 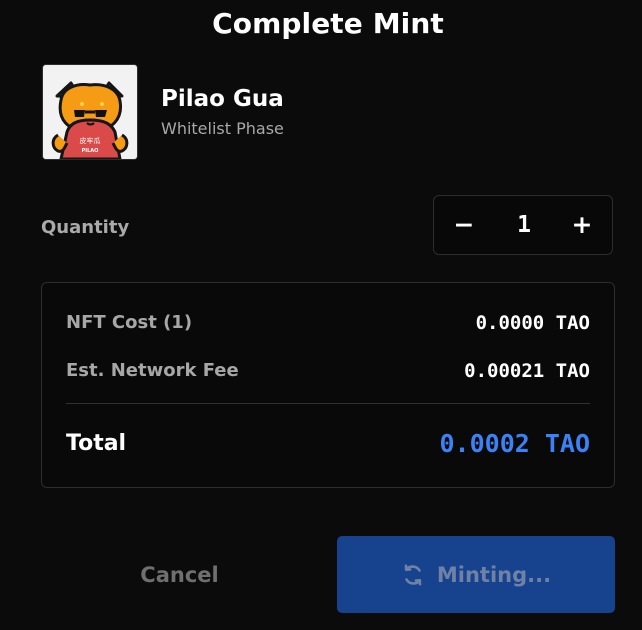 I want to click on quantity-label: Quantity, so click(x=85, y=227).